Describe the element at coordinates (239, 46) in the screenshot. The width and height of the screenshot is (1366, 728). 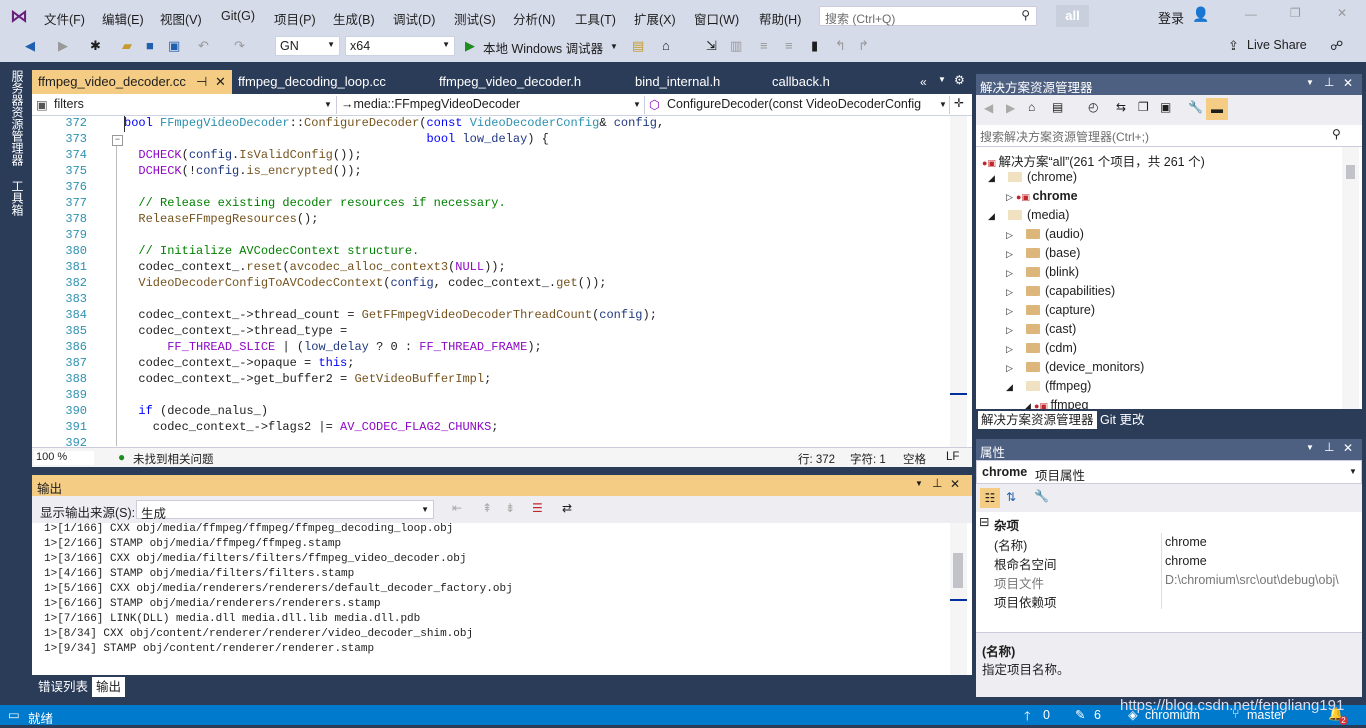
I see `redo-icon: ↷` at that location.